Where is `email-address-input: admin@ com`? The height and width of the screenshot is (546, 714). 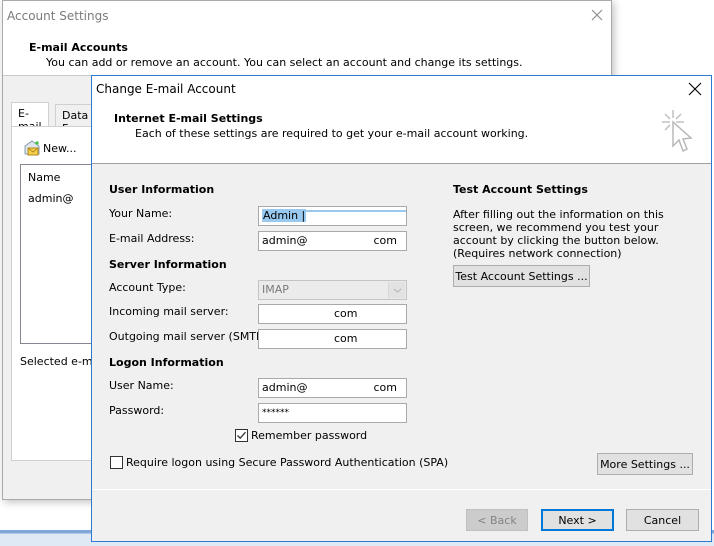
email-address-input: admin@ com is located at coordinates (332, 241).